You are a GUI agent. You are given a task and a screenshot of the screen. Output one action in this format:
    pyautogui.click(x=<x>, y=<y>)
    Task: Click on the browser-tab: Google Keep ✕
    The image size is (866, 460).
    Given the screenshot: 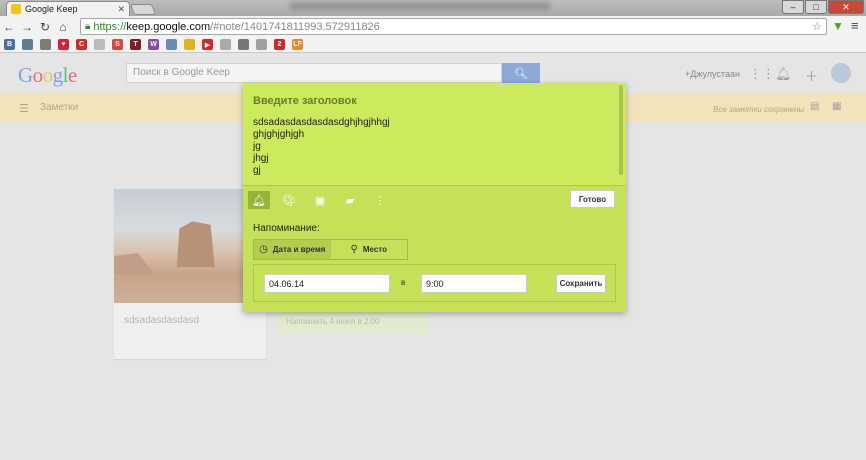 What is the action you would take?
    pyautogui.click(x=68, y=8)
    